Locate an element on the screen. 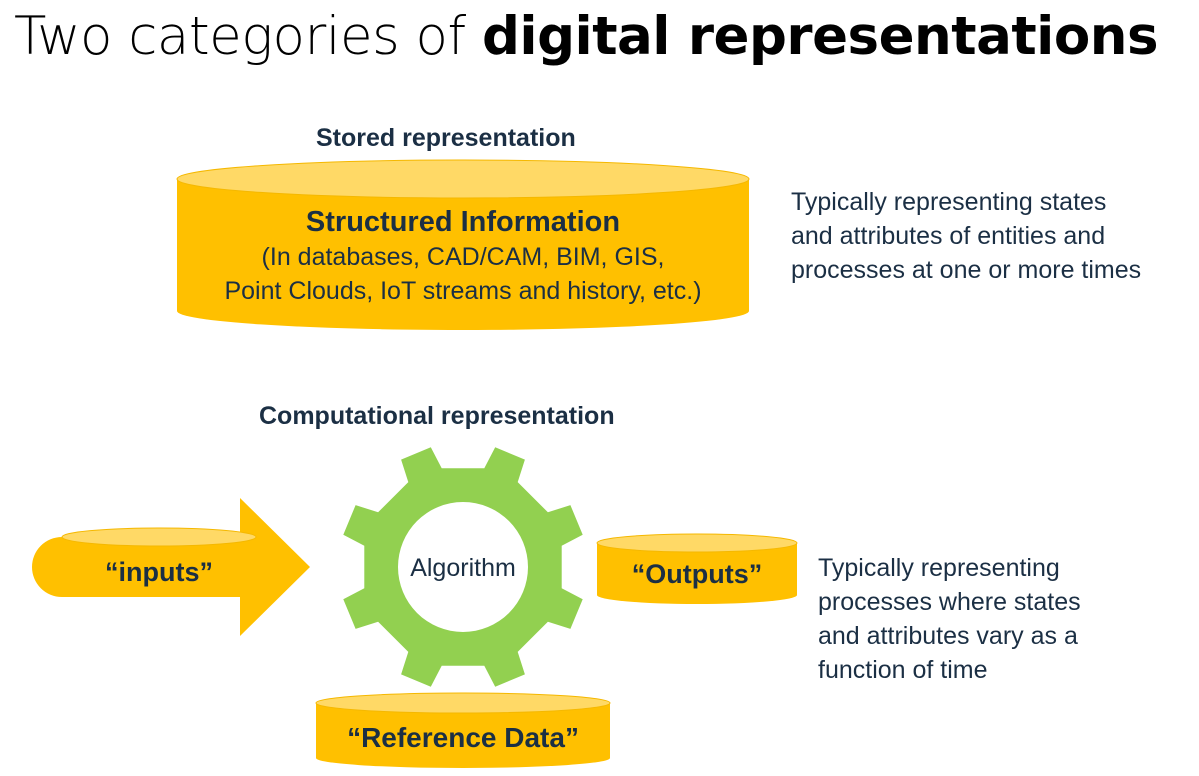  structured-info-line-1: (In databases, CAD/CAM, BIM, GIS, is located at coordinates (463, 257).